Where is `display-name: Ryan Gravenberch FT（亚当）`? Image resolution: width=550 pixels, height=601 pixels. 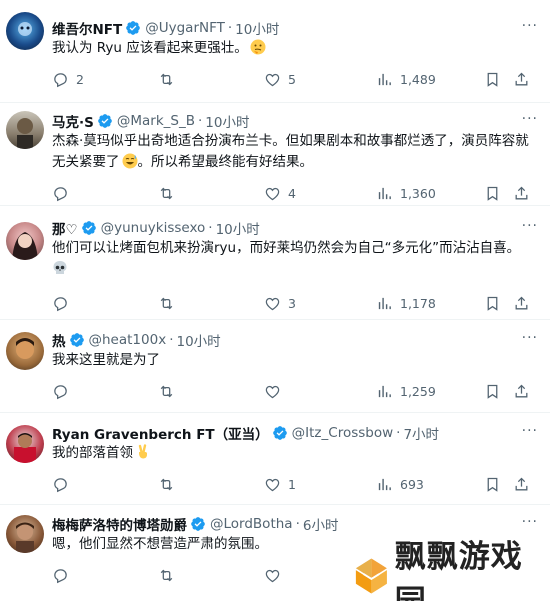 display-name: Ryan Gravenberch FT（亚当） is located at coordinates (160, 433).